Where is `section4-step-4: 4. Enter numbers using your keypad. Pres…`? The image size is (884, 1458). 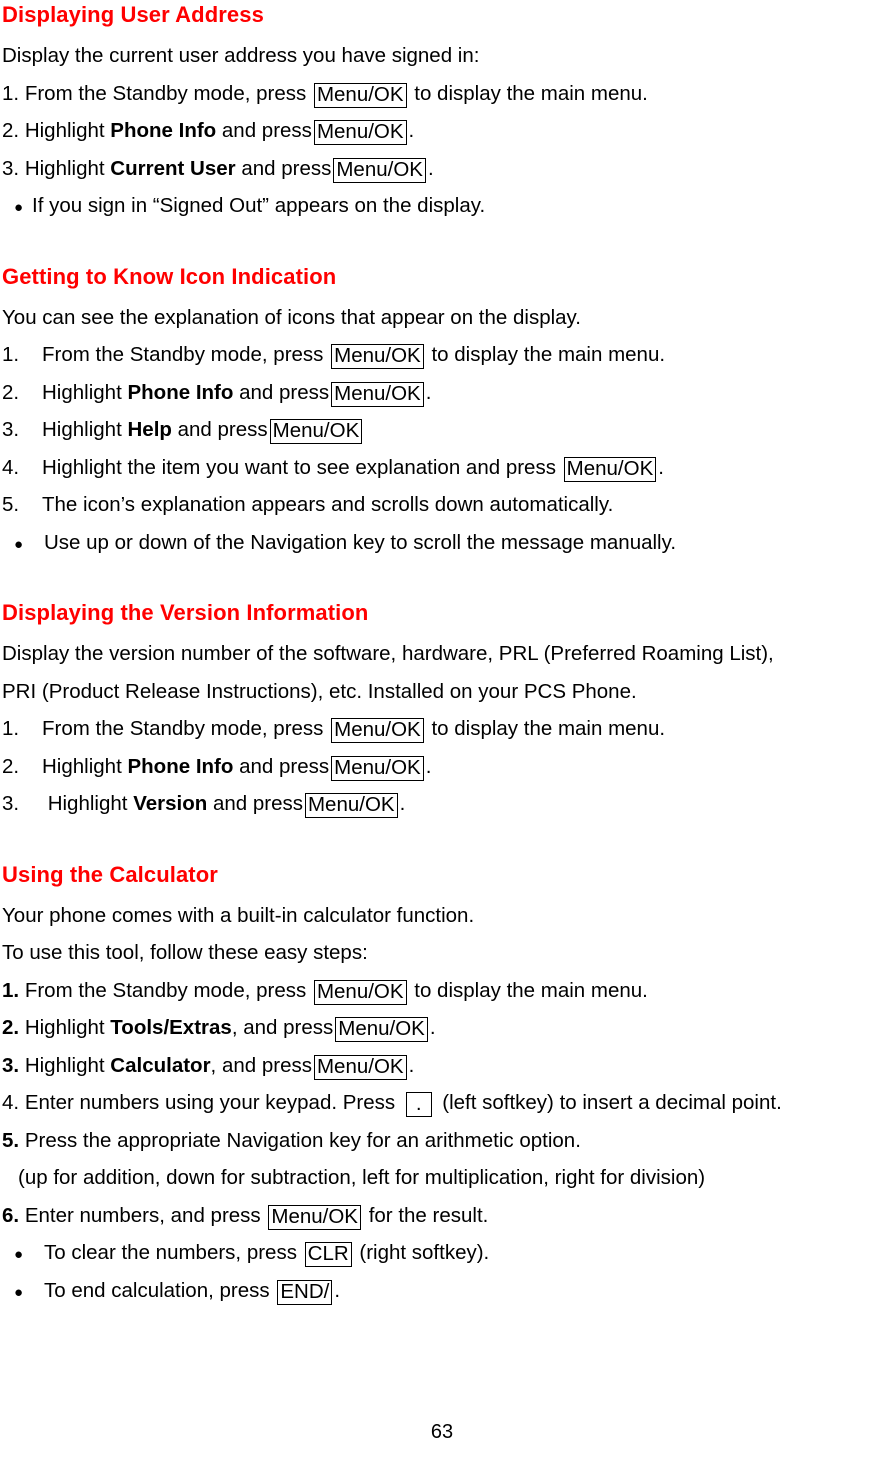
section4-step-4: 4. Enter numbers using your keypad. Pres… is located at coordinates (440, 1103).